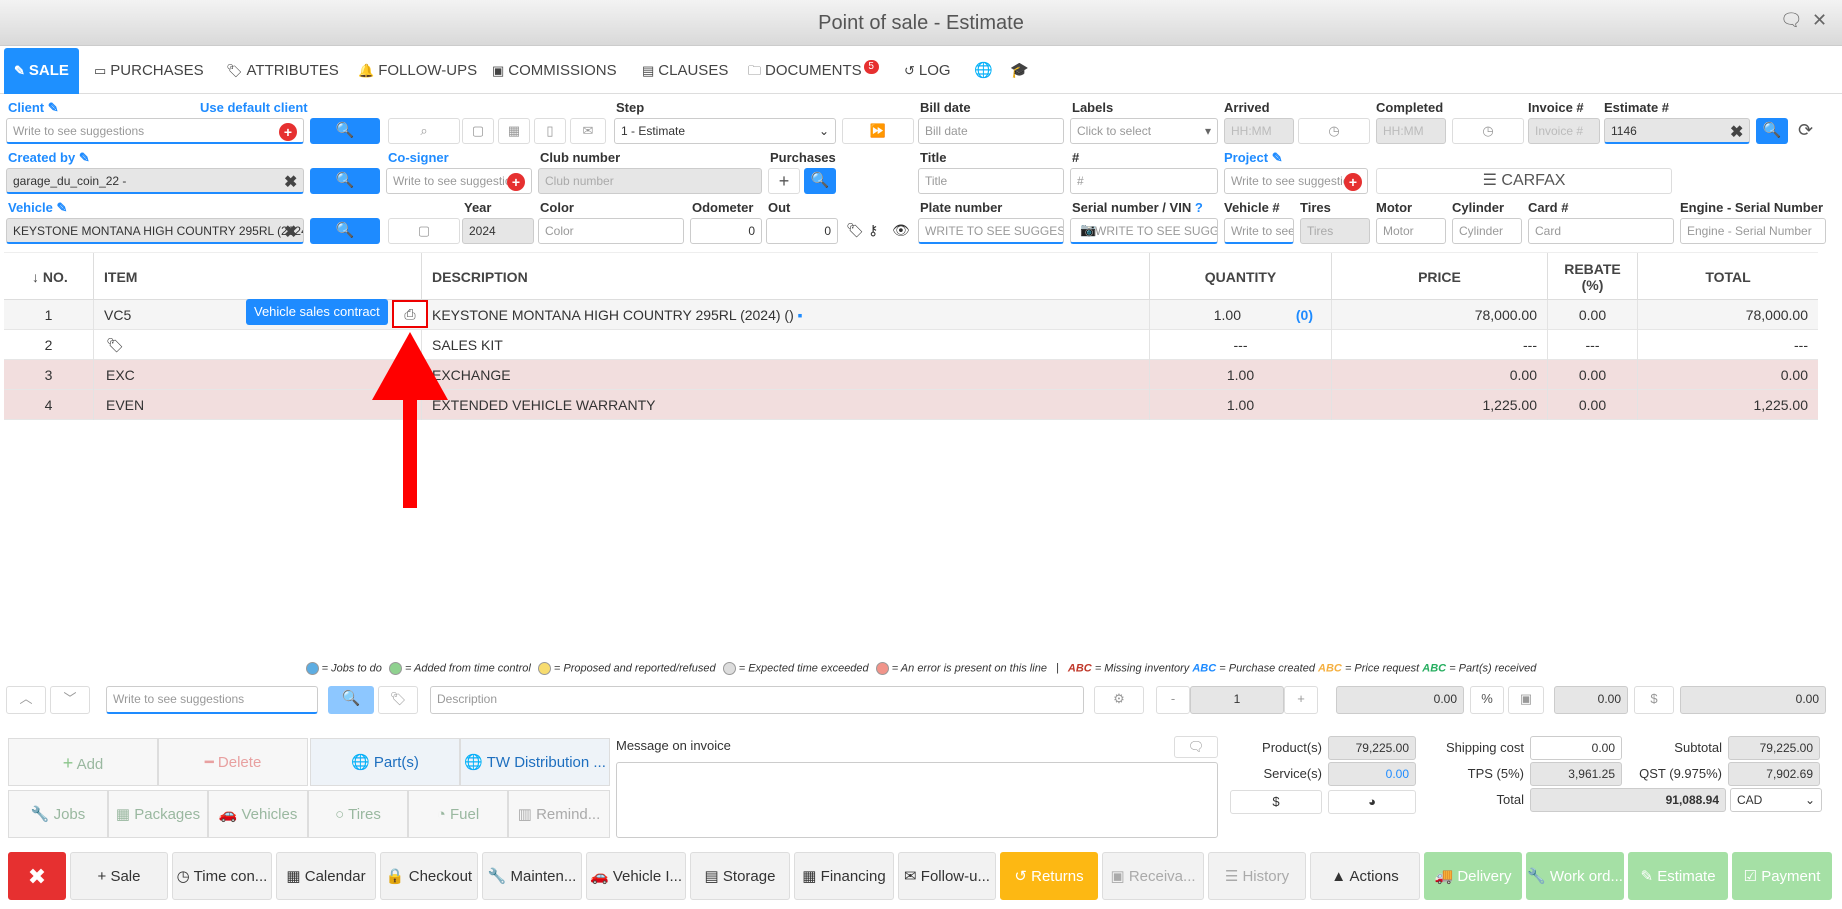  Describe the element at coordinates (70, 700) in the screenshot. I see `move-down-button: ﹀` at that location.